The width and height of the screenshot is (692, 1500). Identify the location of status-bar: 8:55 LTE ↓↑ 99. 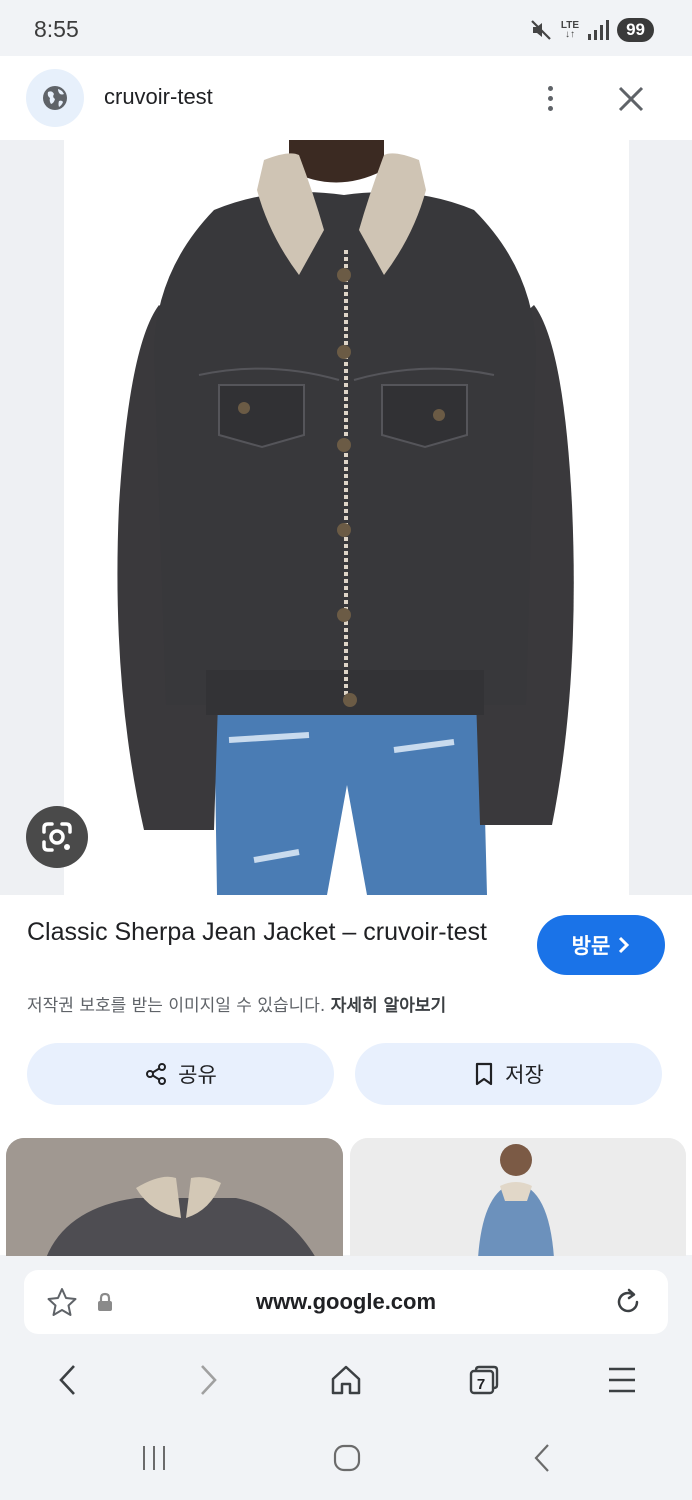
(346, 28).